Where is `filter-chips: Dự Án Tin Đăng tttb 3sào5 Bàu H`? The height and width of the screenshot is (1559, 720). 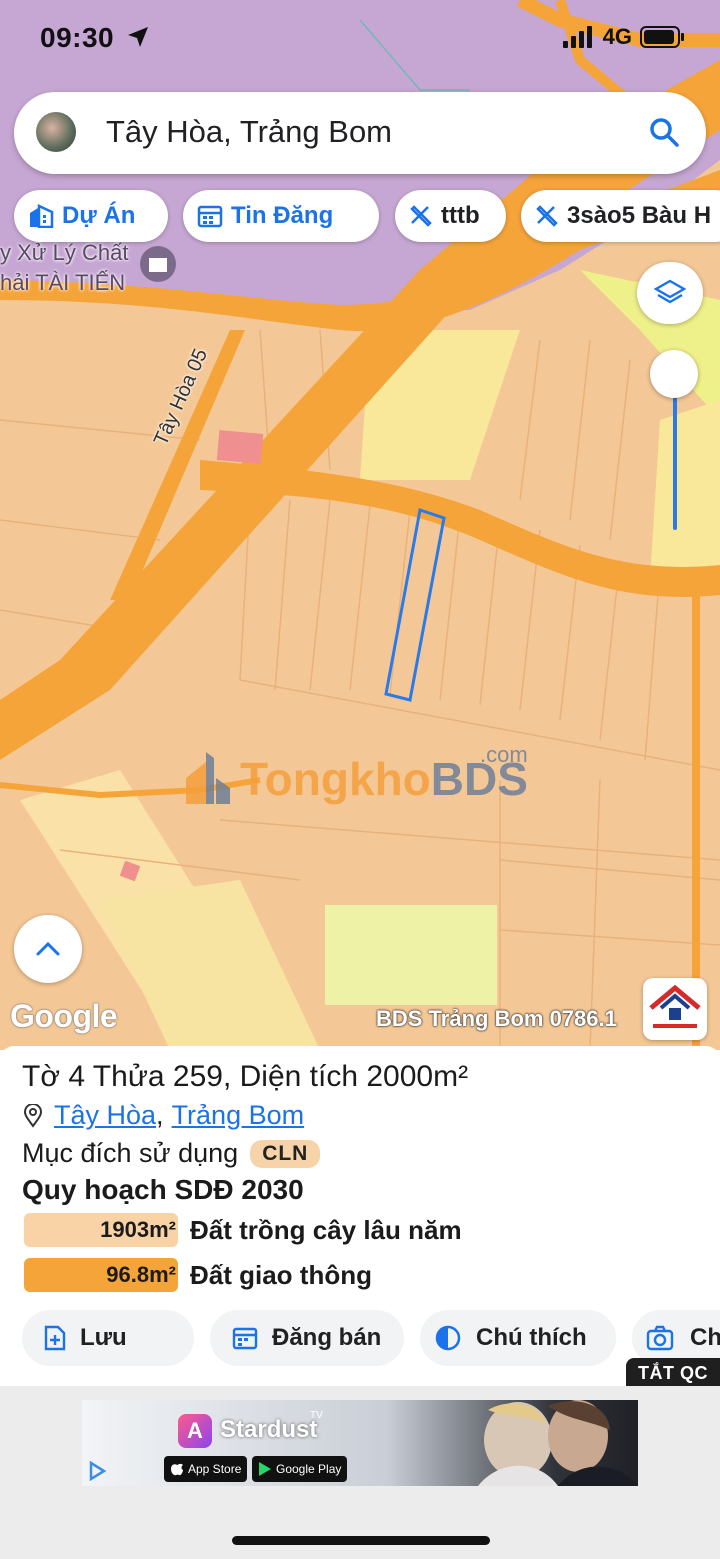
filter-chips: Dự Án Tin Đăng tttb 3sào5 Bàu H is located at coordinates (367, 217).